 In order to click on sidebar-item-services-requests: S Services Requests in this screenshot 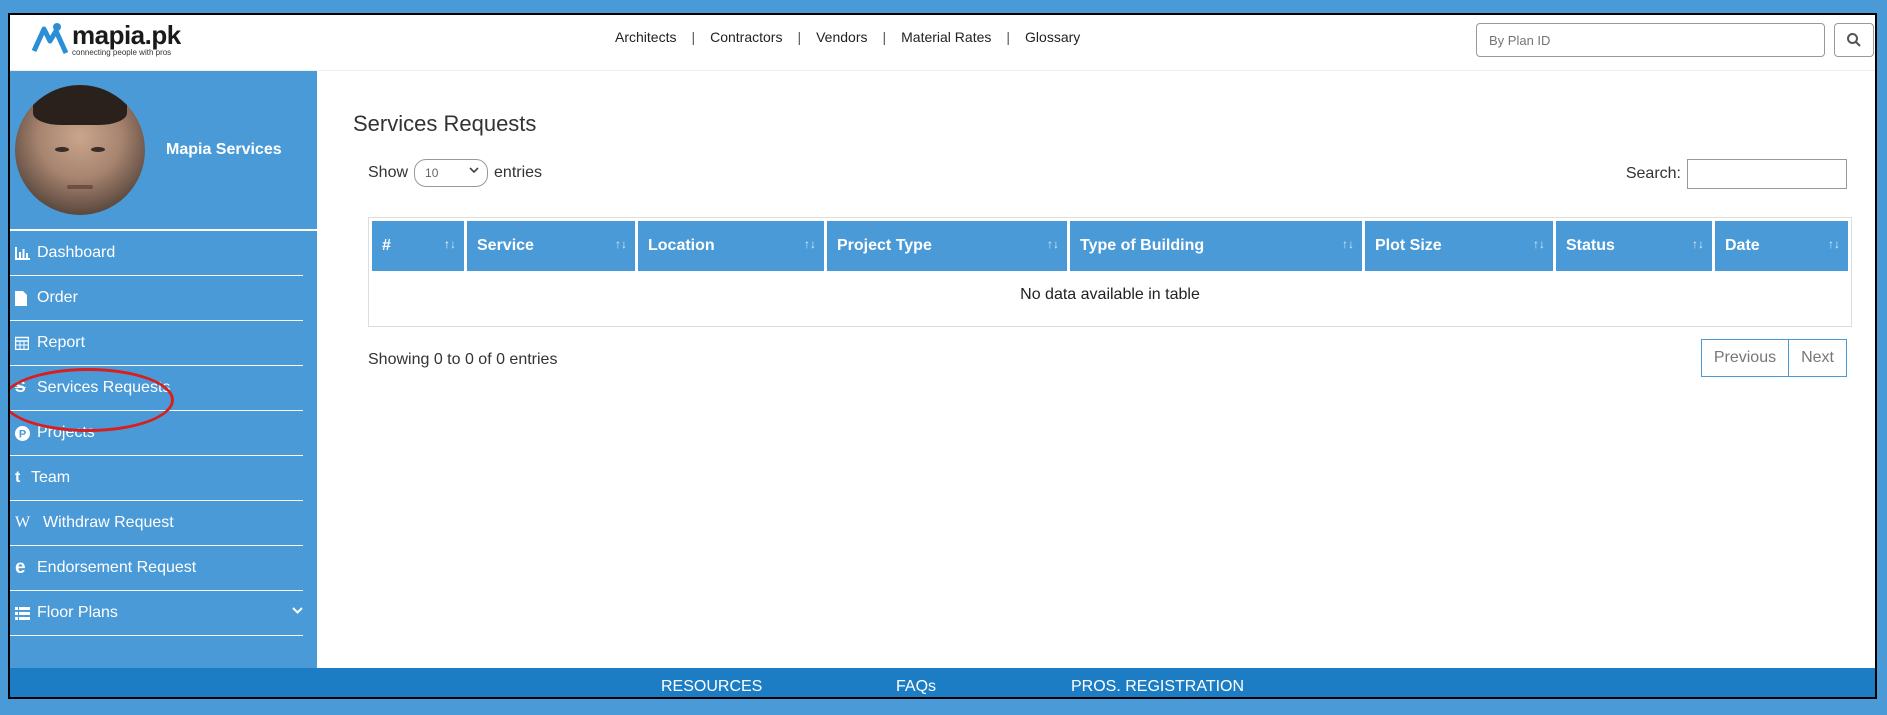, I will do `click(156, 388)`.